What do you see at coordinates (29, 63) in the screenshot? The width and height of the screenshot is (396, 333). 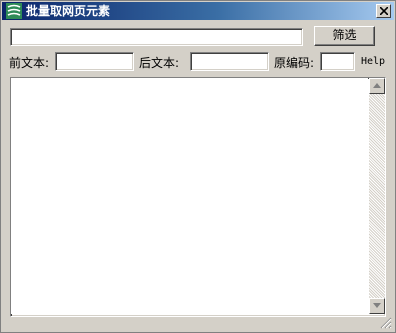 I see `prefix-label: 前文本:` at bounding box center [29, 63].